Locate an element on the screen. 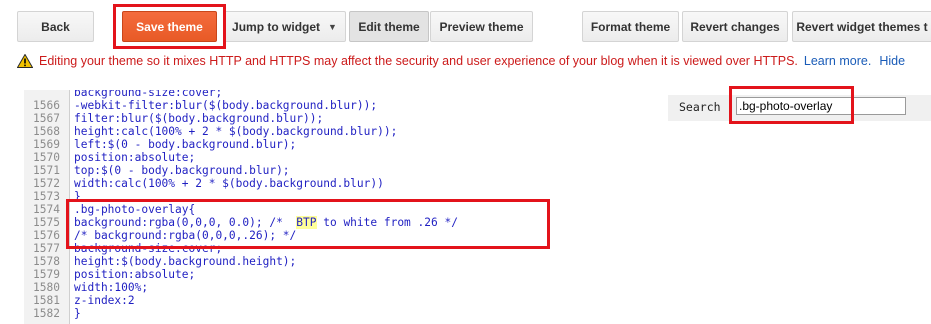  line-number: 1571 is located at coordinates (46, 170).